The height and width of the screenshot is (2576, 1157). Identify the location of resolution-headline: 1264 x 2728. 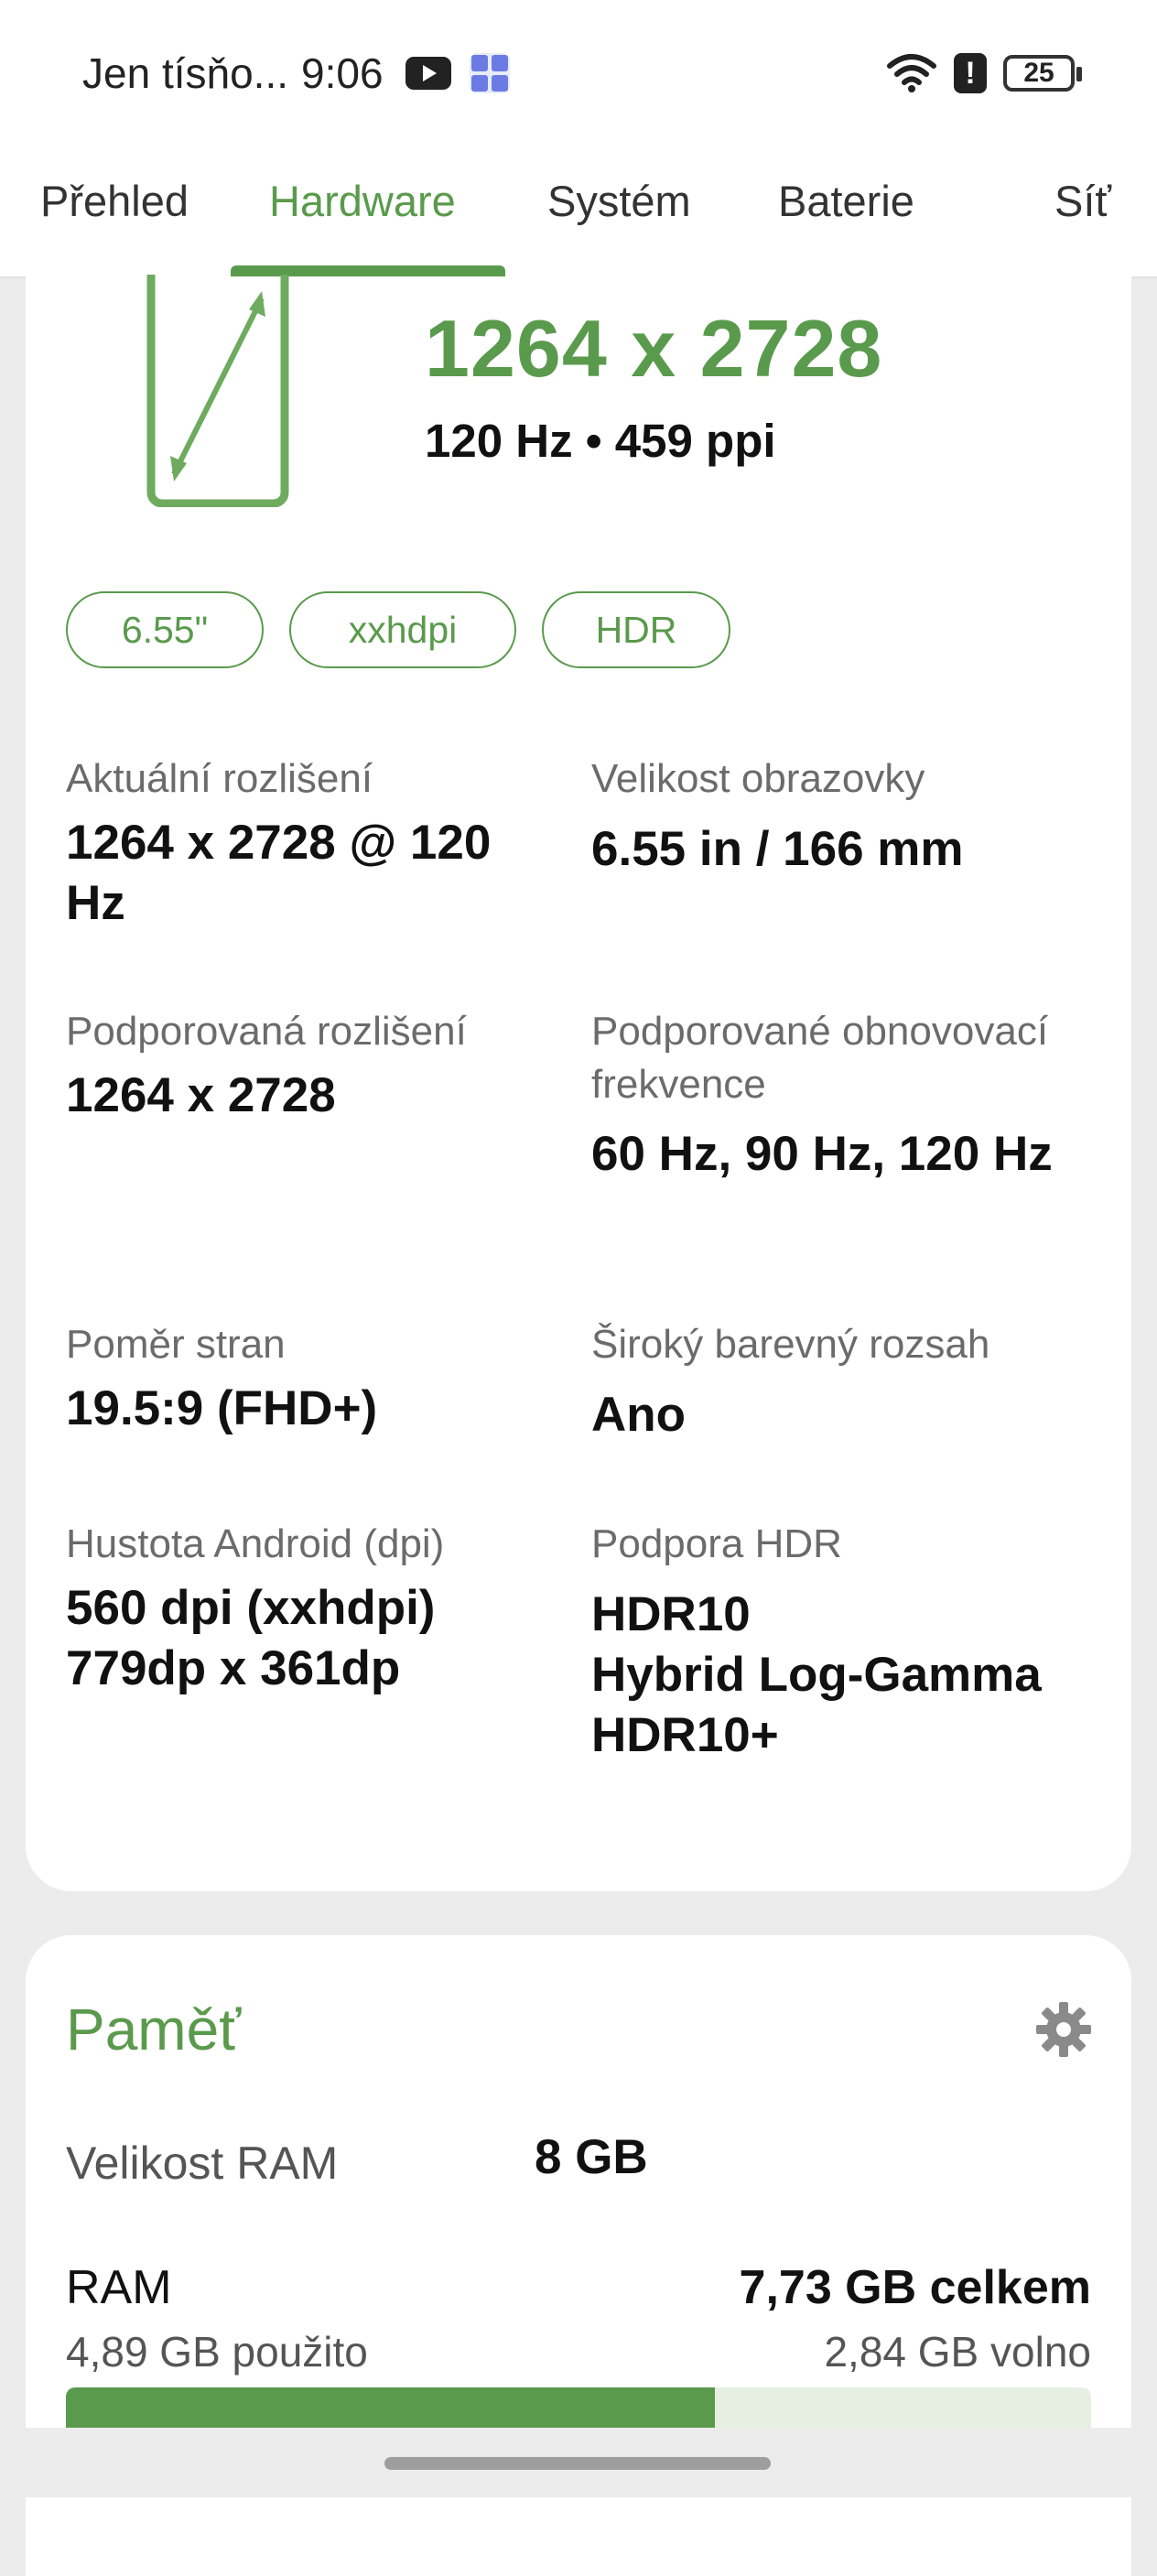
(654, 349).